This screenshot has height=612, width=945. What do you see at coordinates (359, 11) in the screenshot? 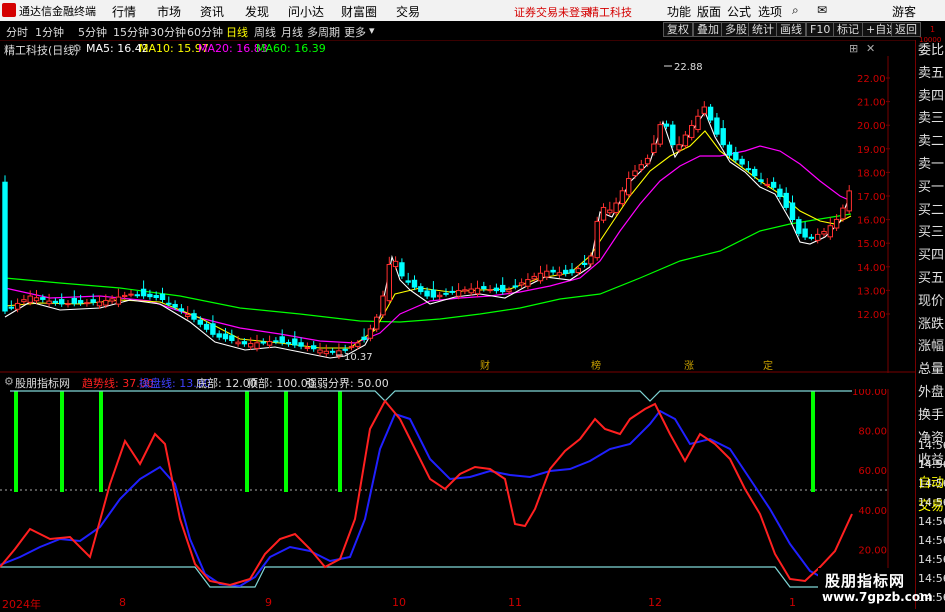
I see `menu-wealth: 财富圈` at bounding box center [359, 11].